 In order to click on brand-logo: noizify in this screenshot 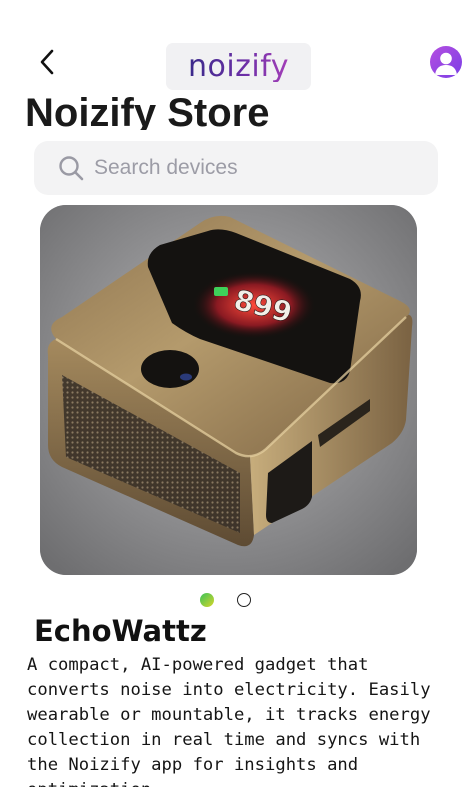, I will do `click(238, 66)`.